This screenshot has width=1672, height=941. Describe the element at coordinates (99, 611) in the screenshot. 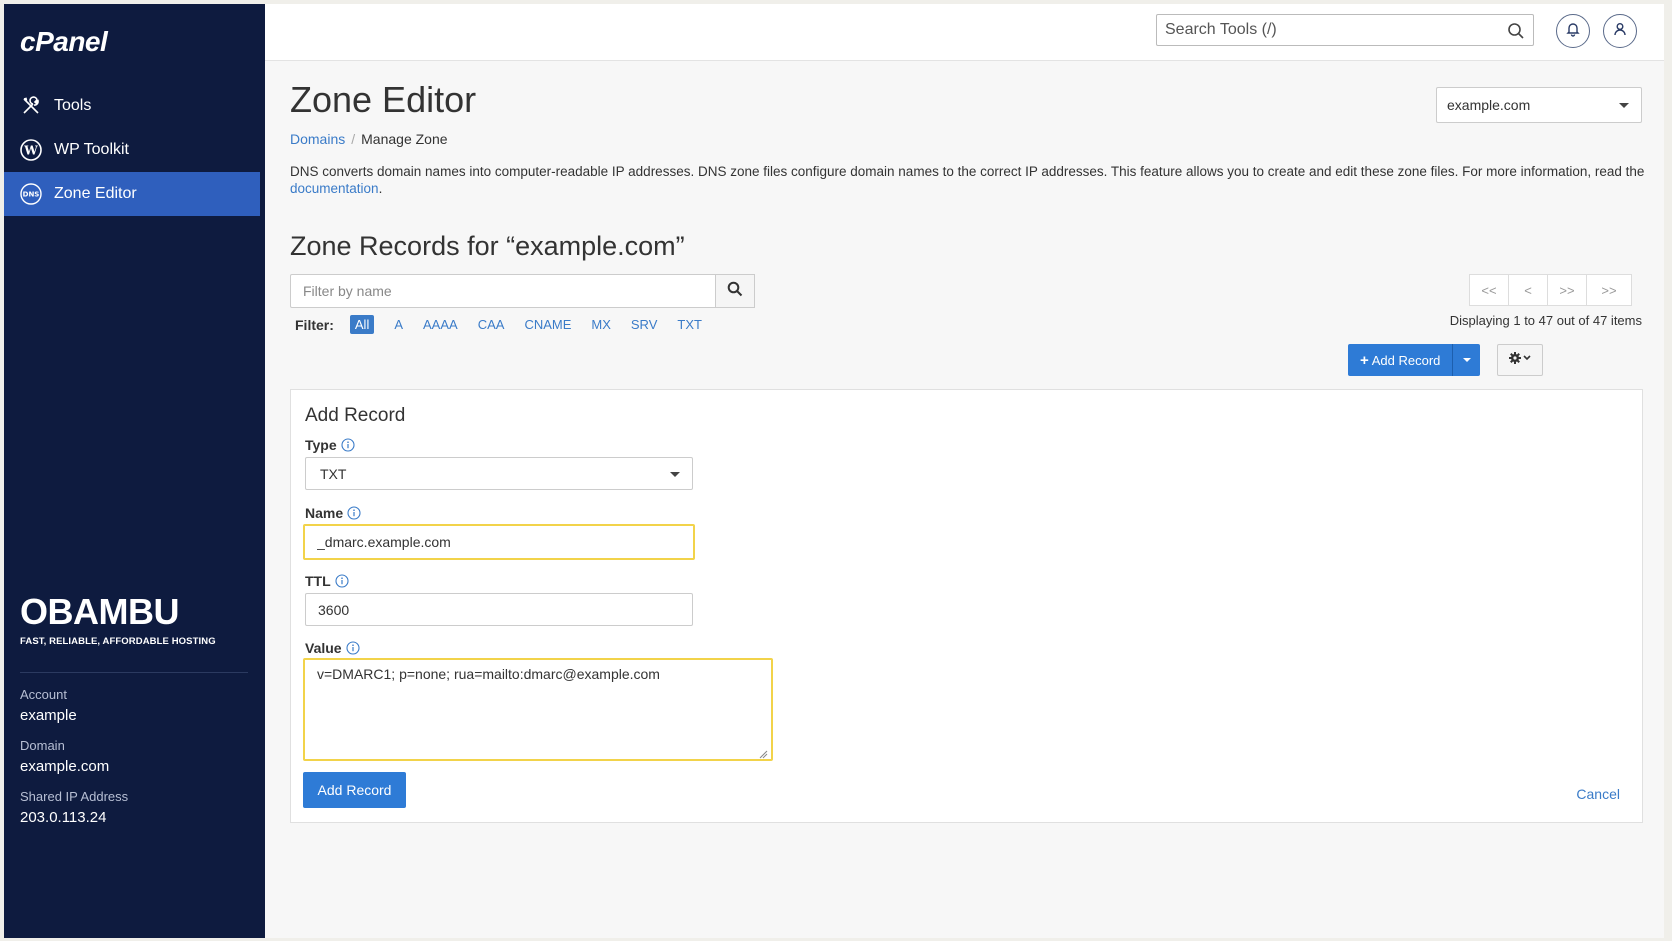

I see `hosting-logo-text: OBAMBU` at that location.